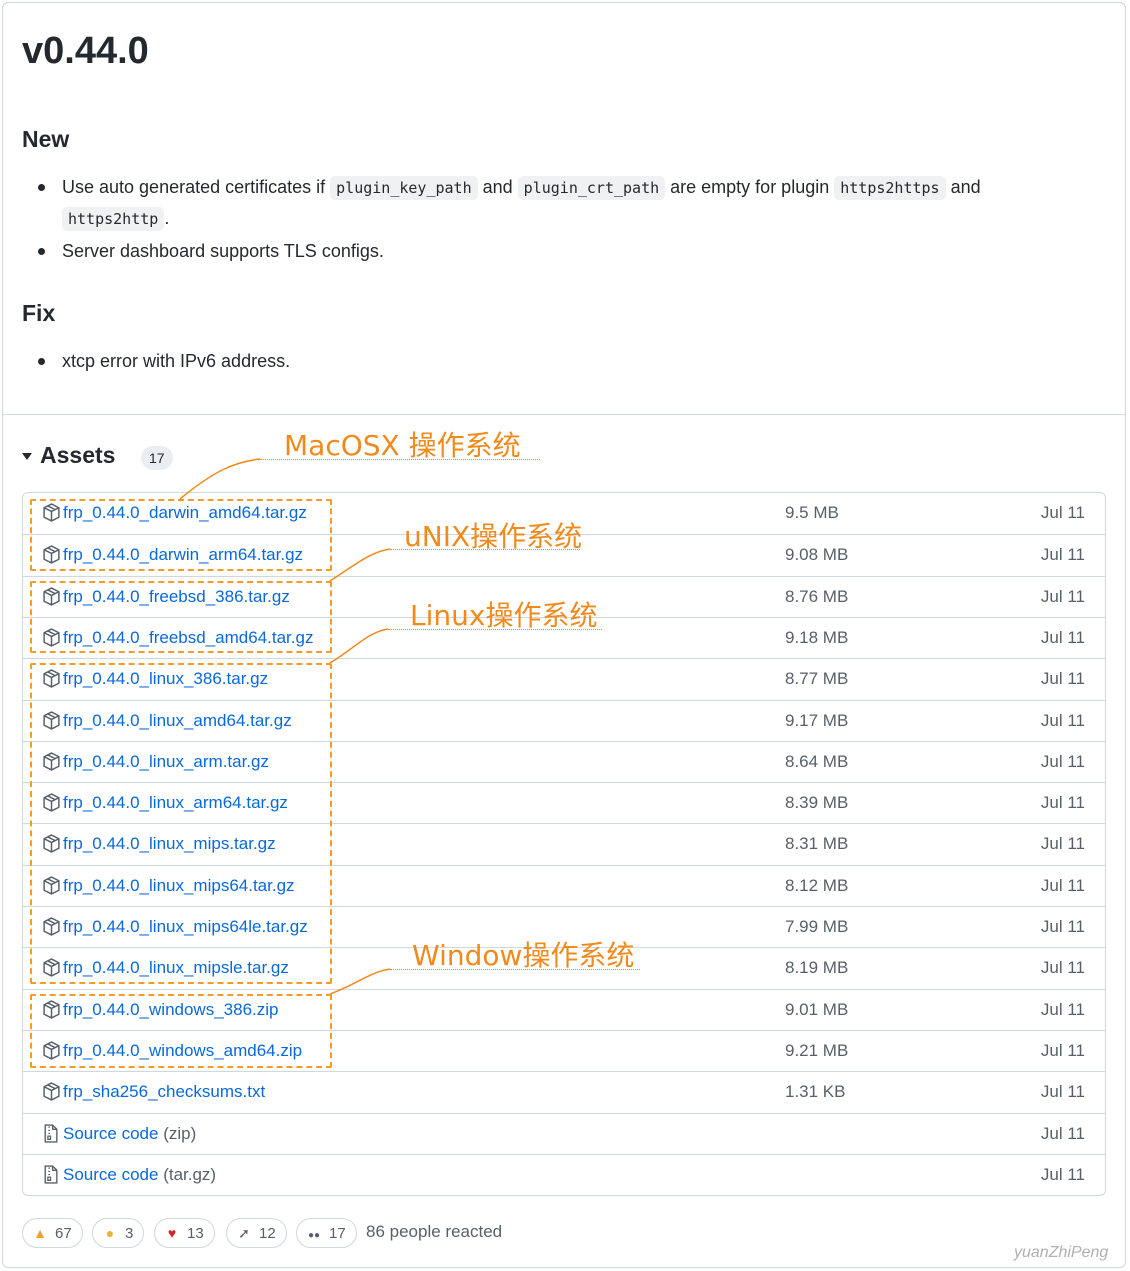 This screenshot has height=1271, width=1130. Describe the element at coordinates (817, 926) in the screenshot. I see `asset-size: 7.99 MB` at that location.